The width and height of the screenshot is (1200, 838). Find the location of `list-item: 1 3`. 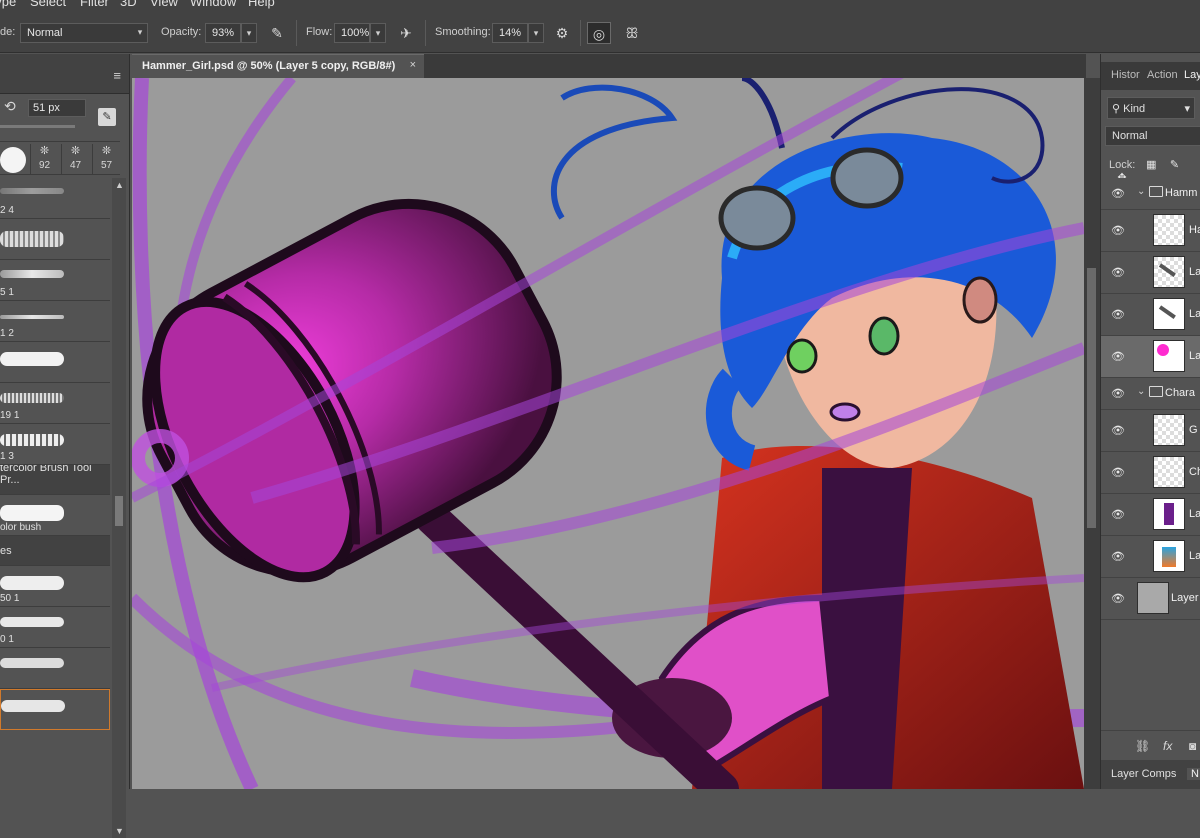

list-item: 1 3 is located at coordinates (55, 444).